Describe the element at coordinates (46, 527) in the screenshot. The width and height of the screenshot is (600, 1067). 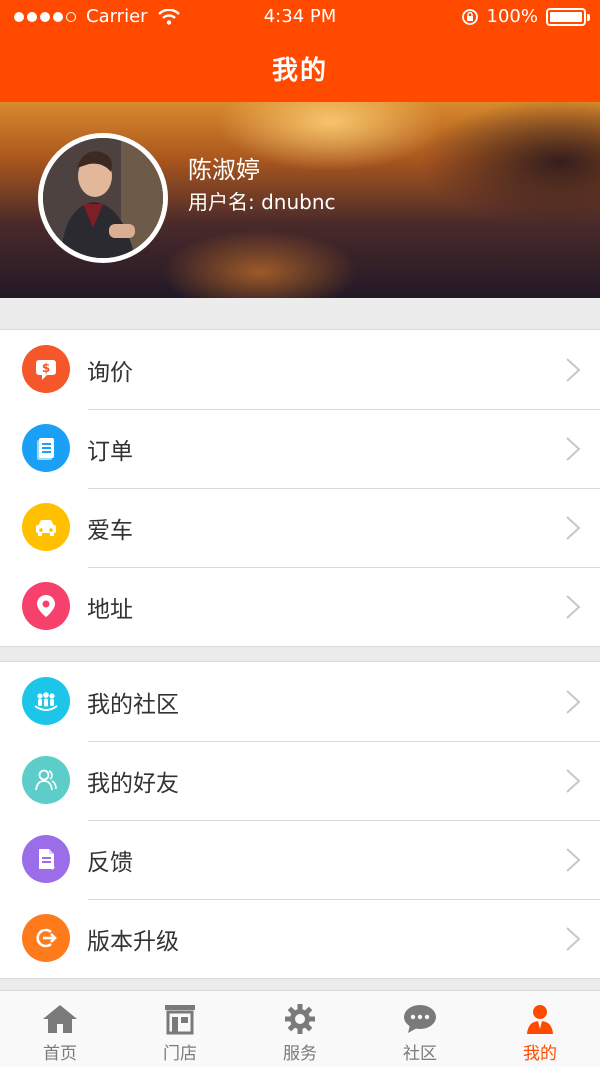
I see `car-icon` at that location.